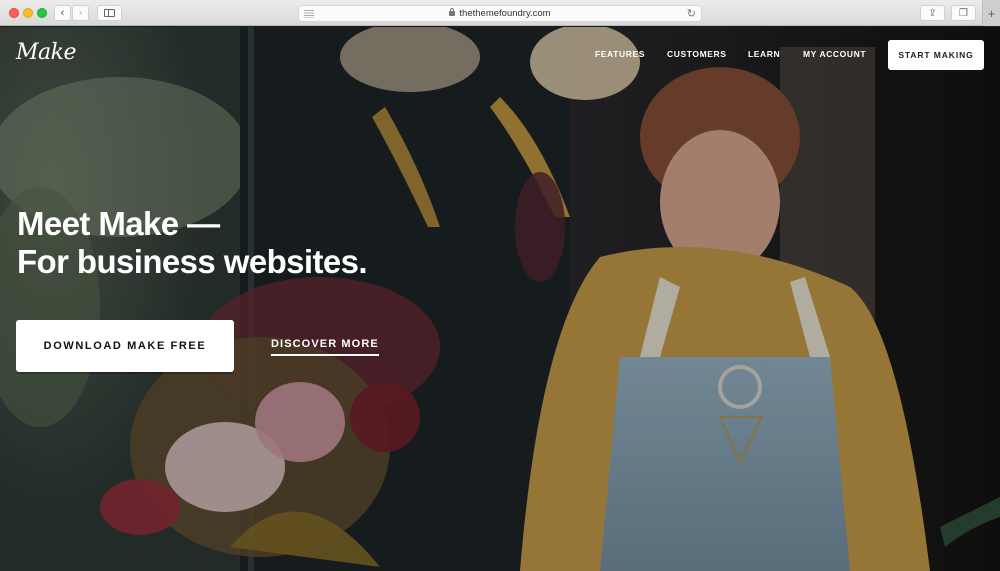 The image size is (1000, 571). What do you see at coordinates (936, 55) in the screenshot?
I see `start-making-button: START MAKING` at bounding box center [936, 55].